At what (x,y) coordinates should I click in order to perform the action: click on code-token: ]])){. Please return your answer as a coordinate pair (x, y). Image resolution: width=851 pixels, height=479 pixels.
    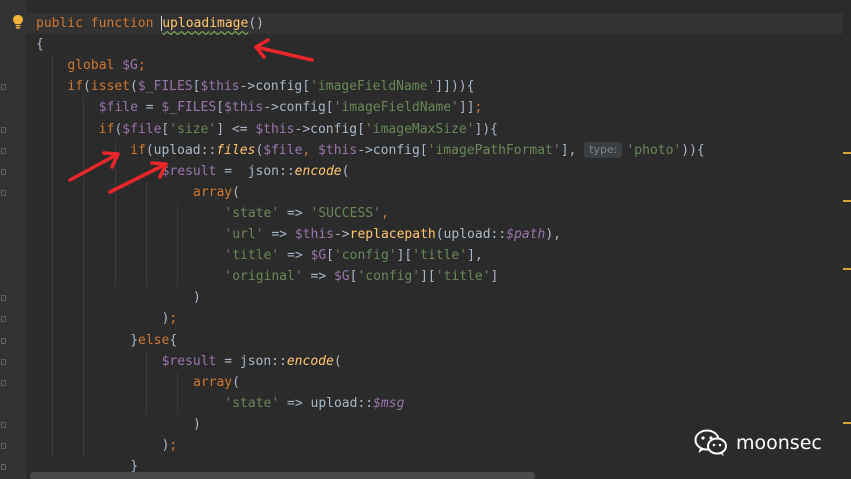
    Looking at the image, I should click on (455, 87).